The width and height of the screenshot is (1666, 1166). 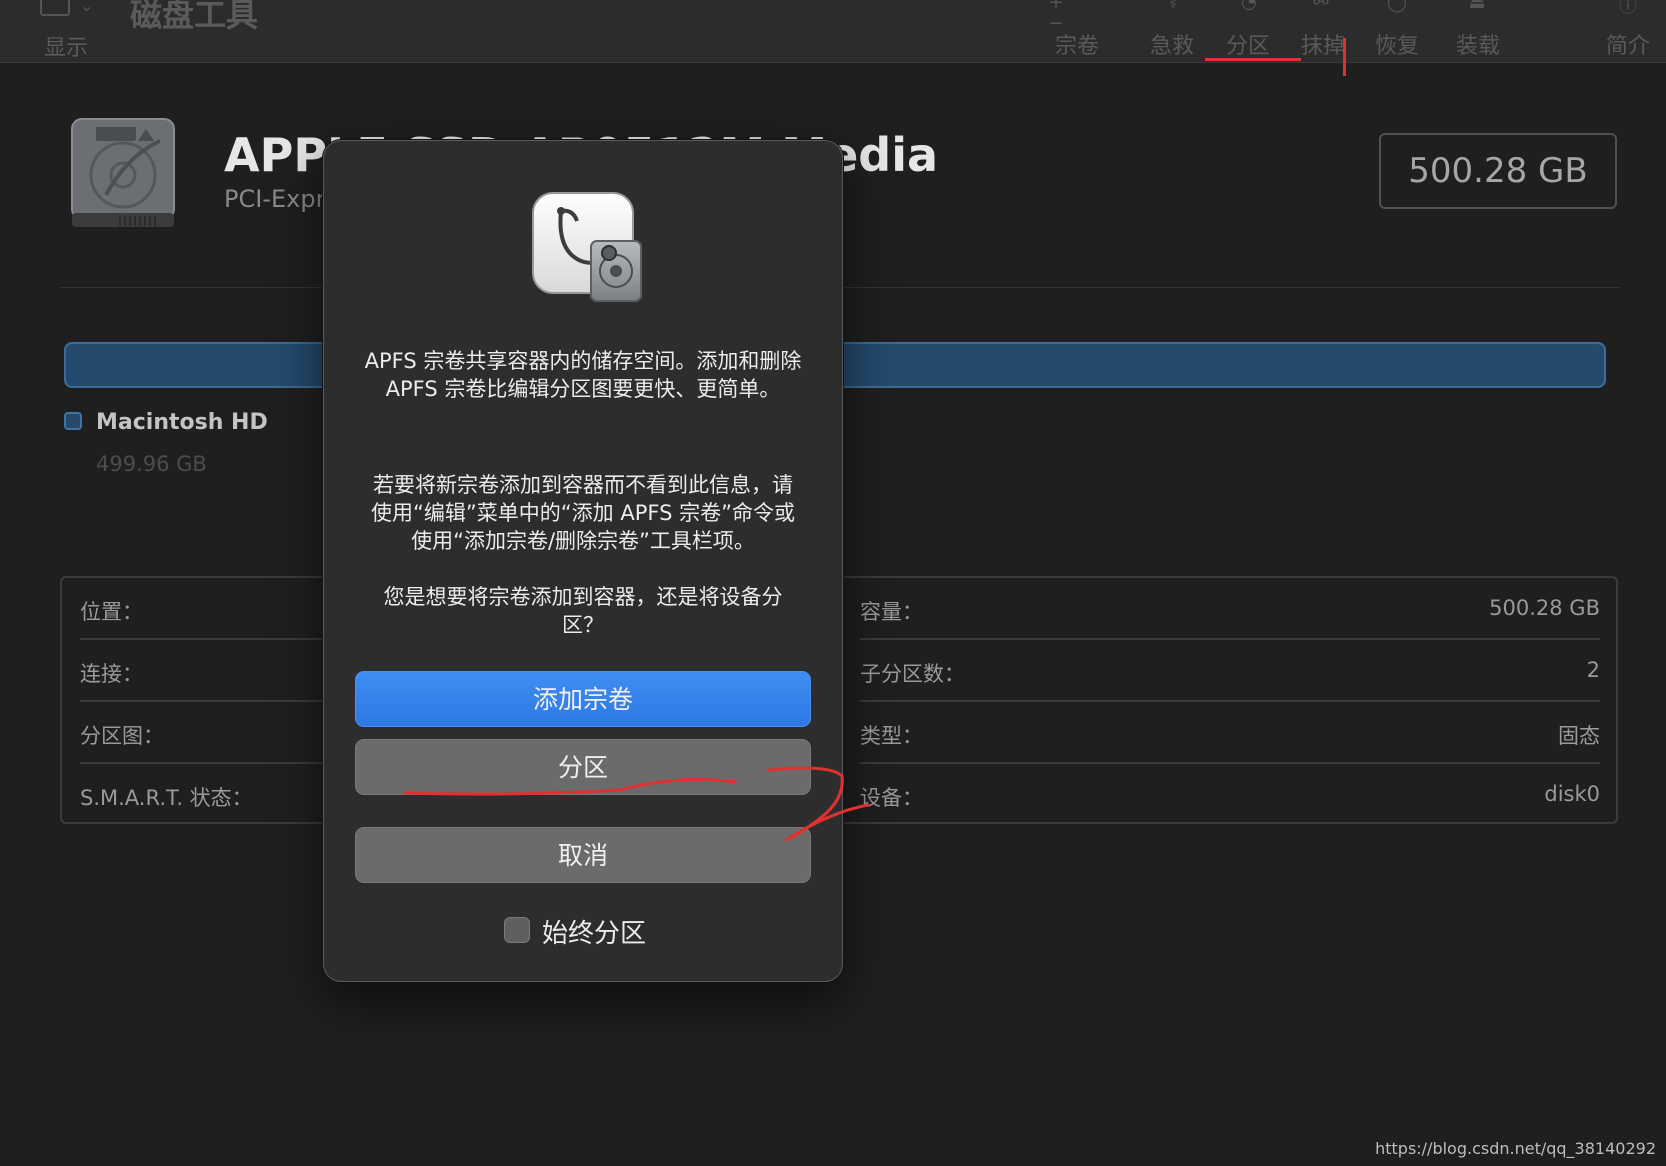 I want to click on chevron-down-icon: ⌄, so click(x=86, y=7).